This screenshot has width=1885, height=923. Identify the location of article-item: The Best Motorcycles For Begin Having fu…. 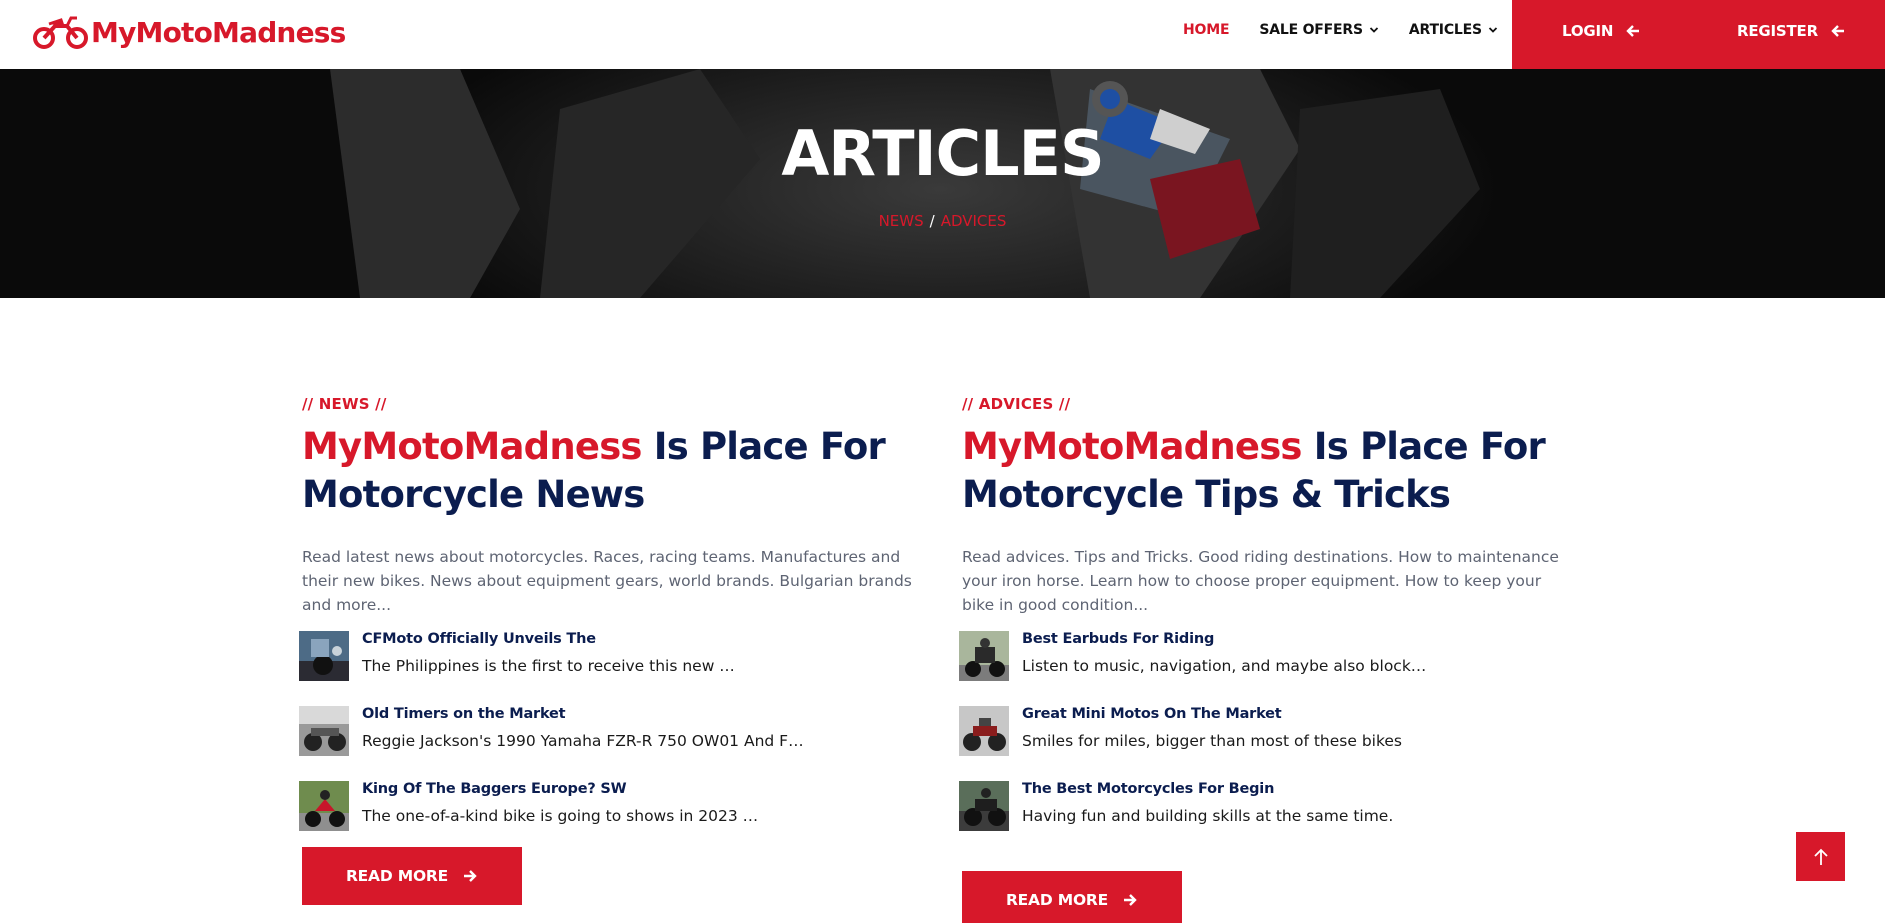
(1270, 814).